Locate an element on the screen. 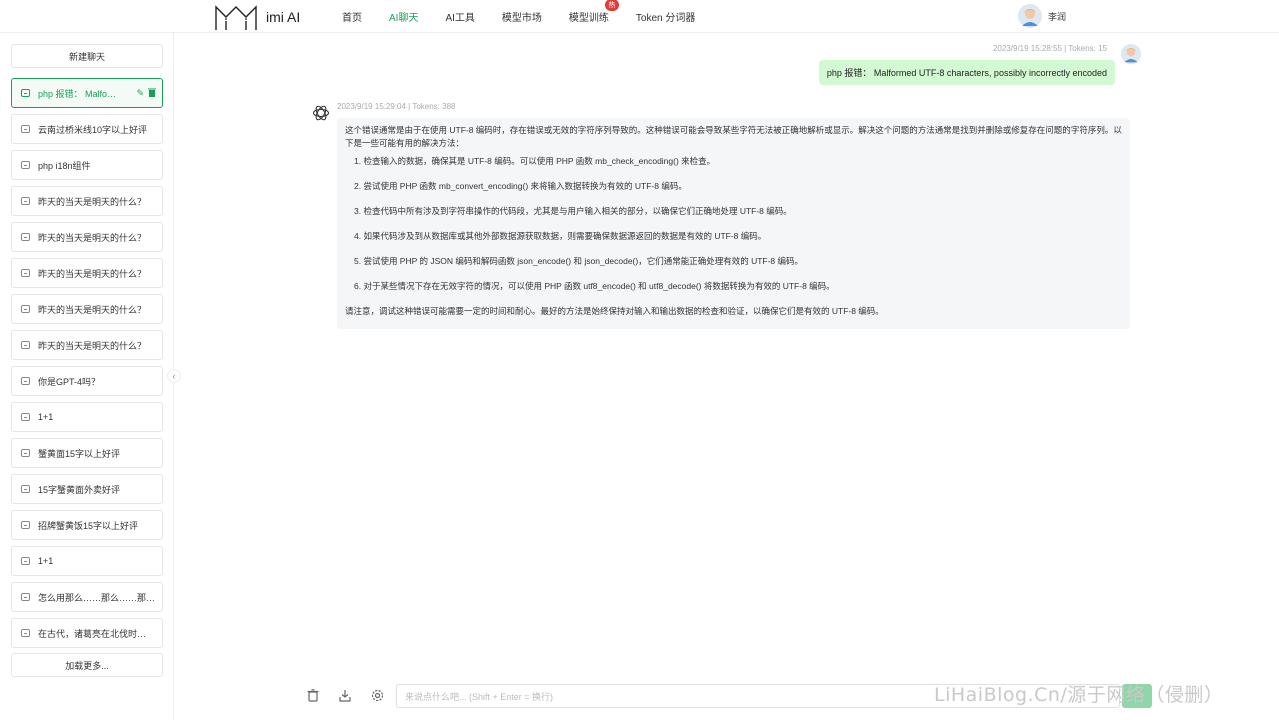  delete-icon is located at coordinates (152, 93).